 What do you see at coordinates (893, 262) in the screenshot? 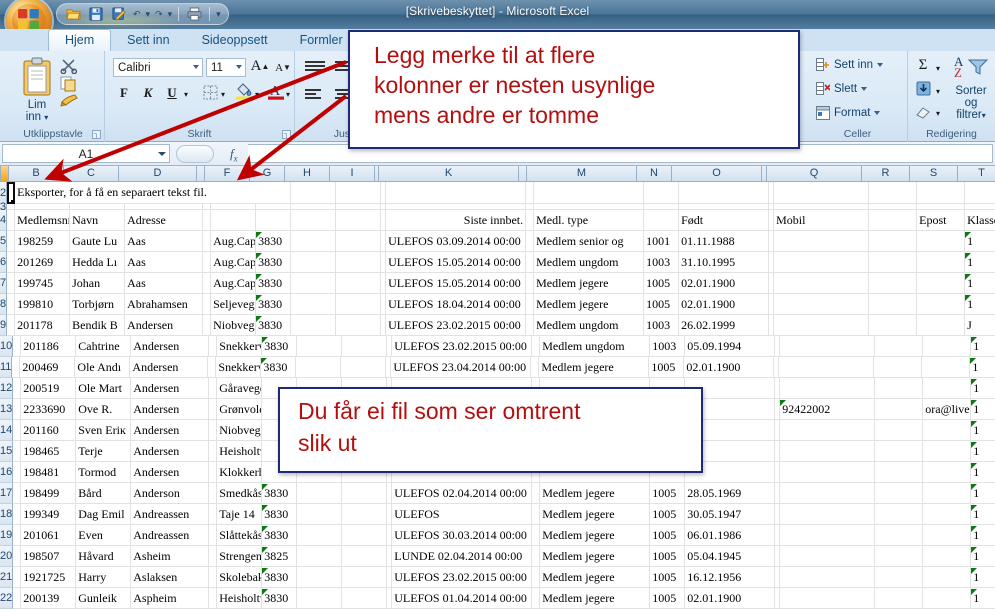
I see `cell-R6` at bounding box center [893, 262].